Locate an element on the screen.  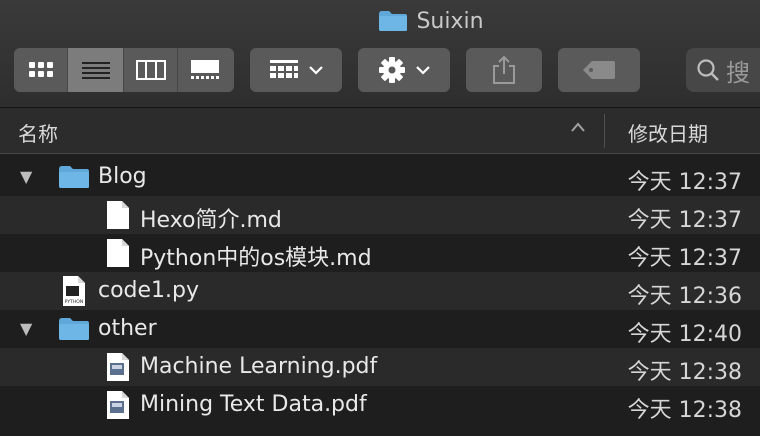
file-name: code1.py is located at coordinates (149, 290).